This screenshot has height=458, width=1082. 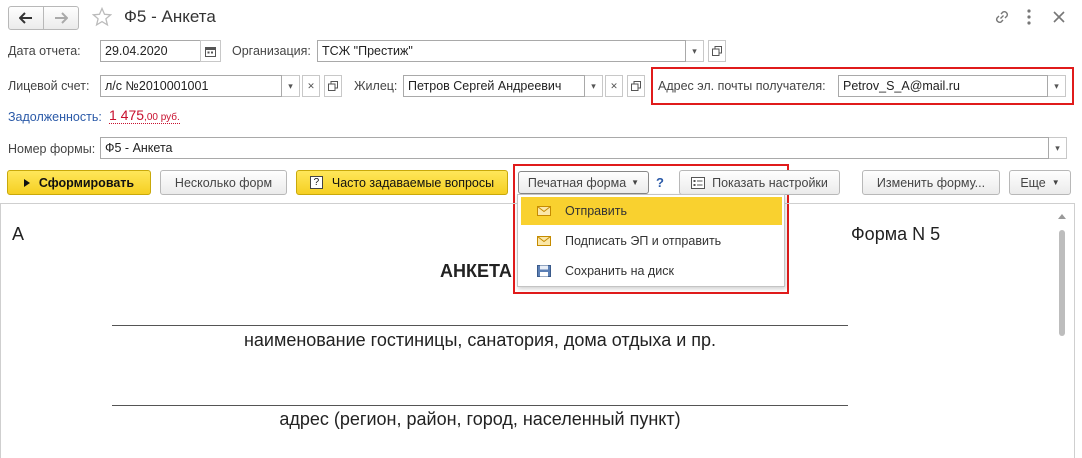 I want to click on resident-clear-button: ✕, so click(x=614, y=86).